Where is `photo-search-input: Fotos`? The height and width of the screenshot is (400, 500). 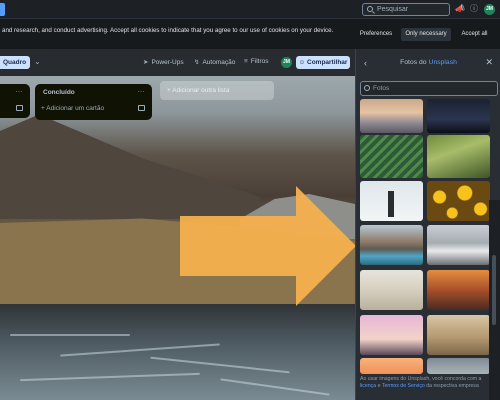 photo-search-input: Fotos is located at coordinates (429, 88).